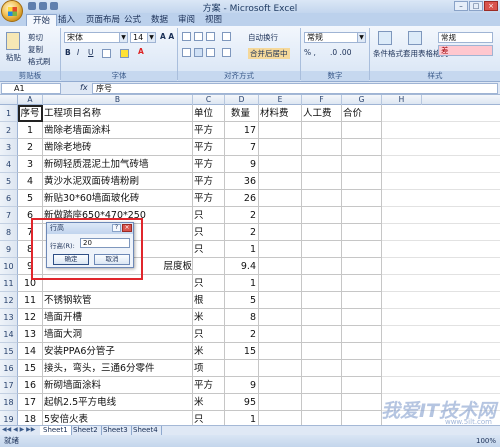  Describe the element at coordinates (56, 430) in the screenshot. I see `sheet-tab-1: Sheet1` at that location.